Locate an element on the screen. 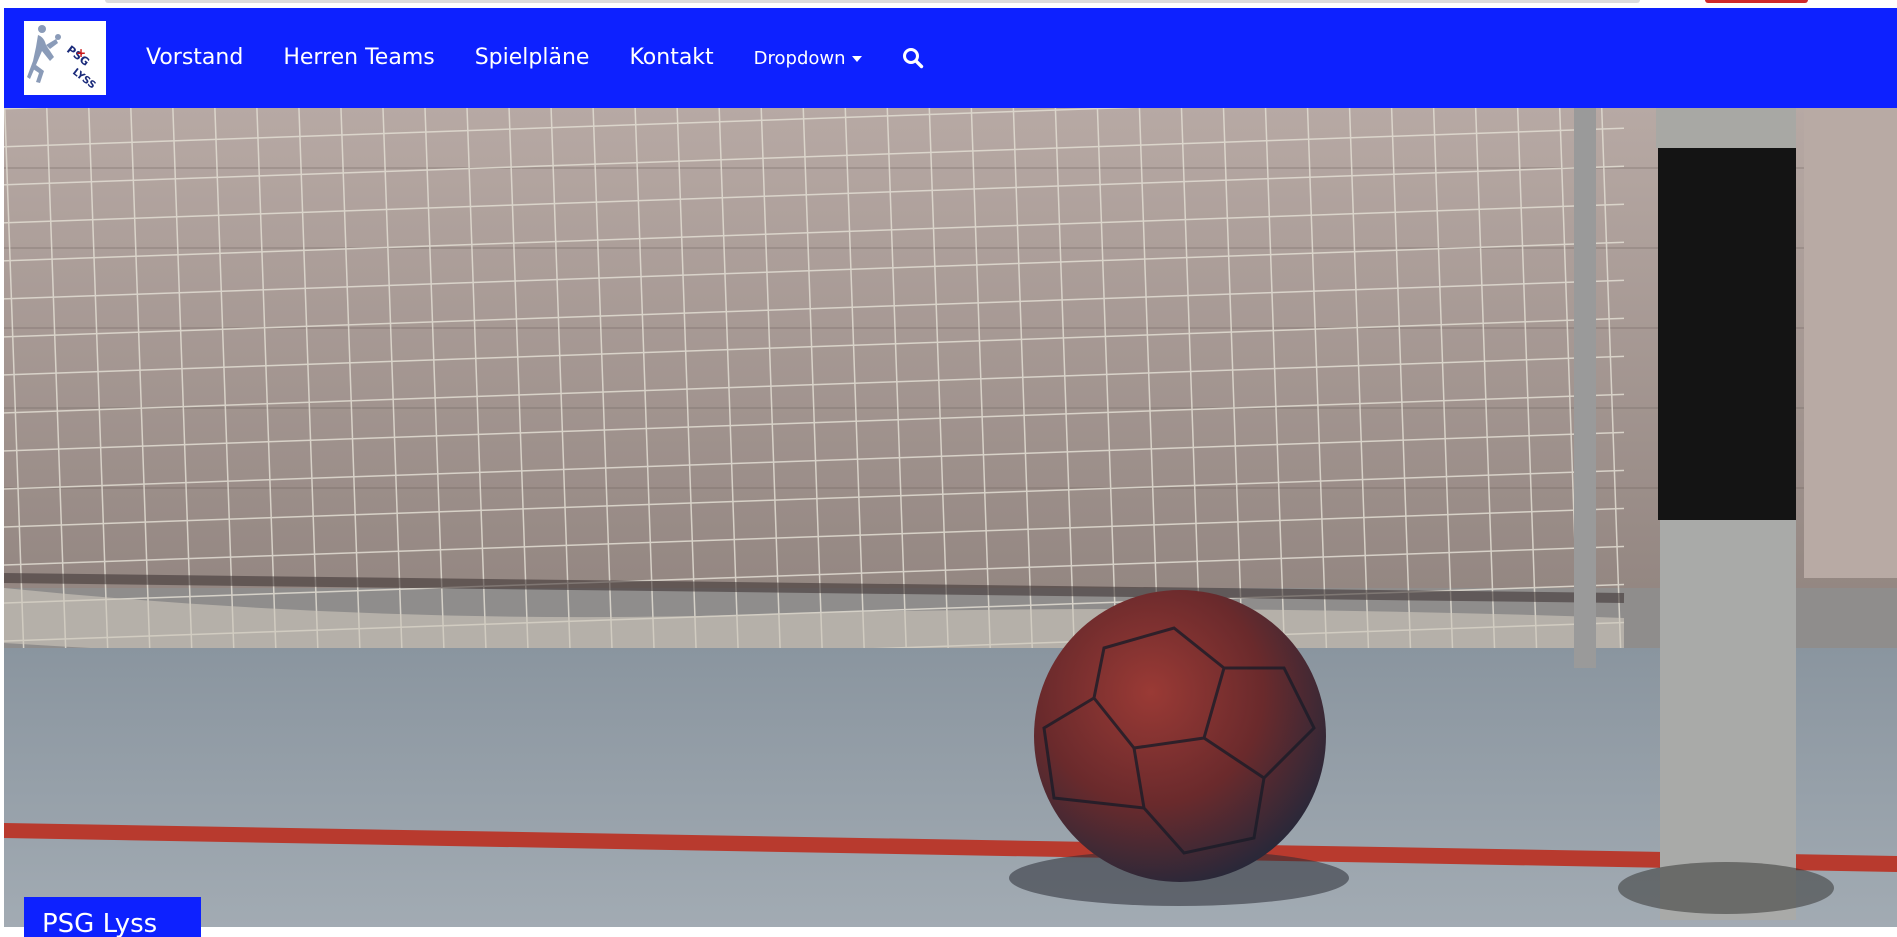 The width and height of the screenshot is (1897, 937). site-logo: PSG + LYSS is located at coordinates (65, 58).